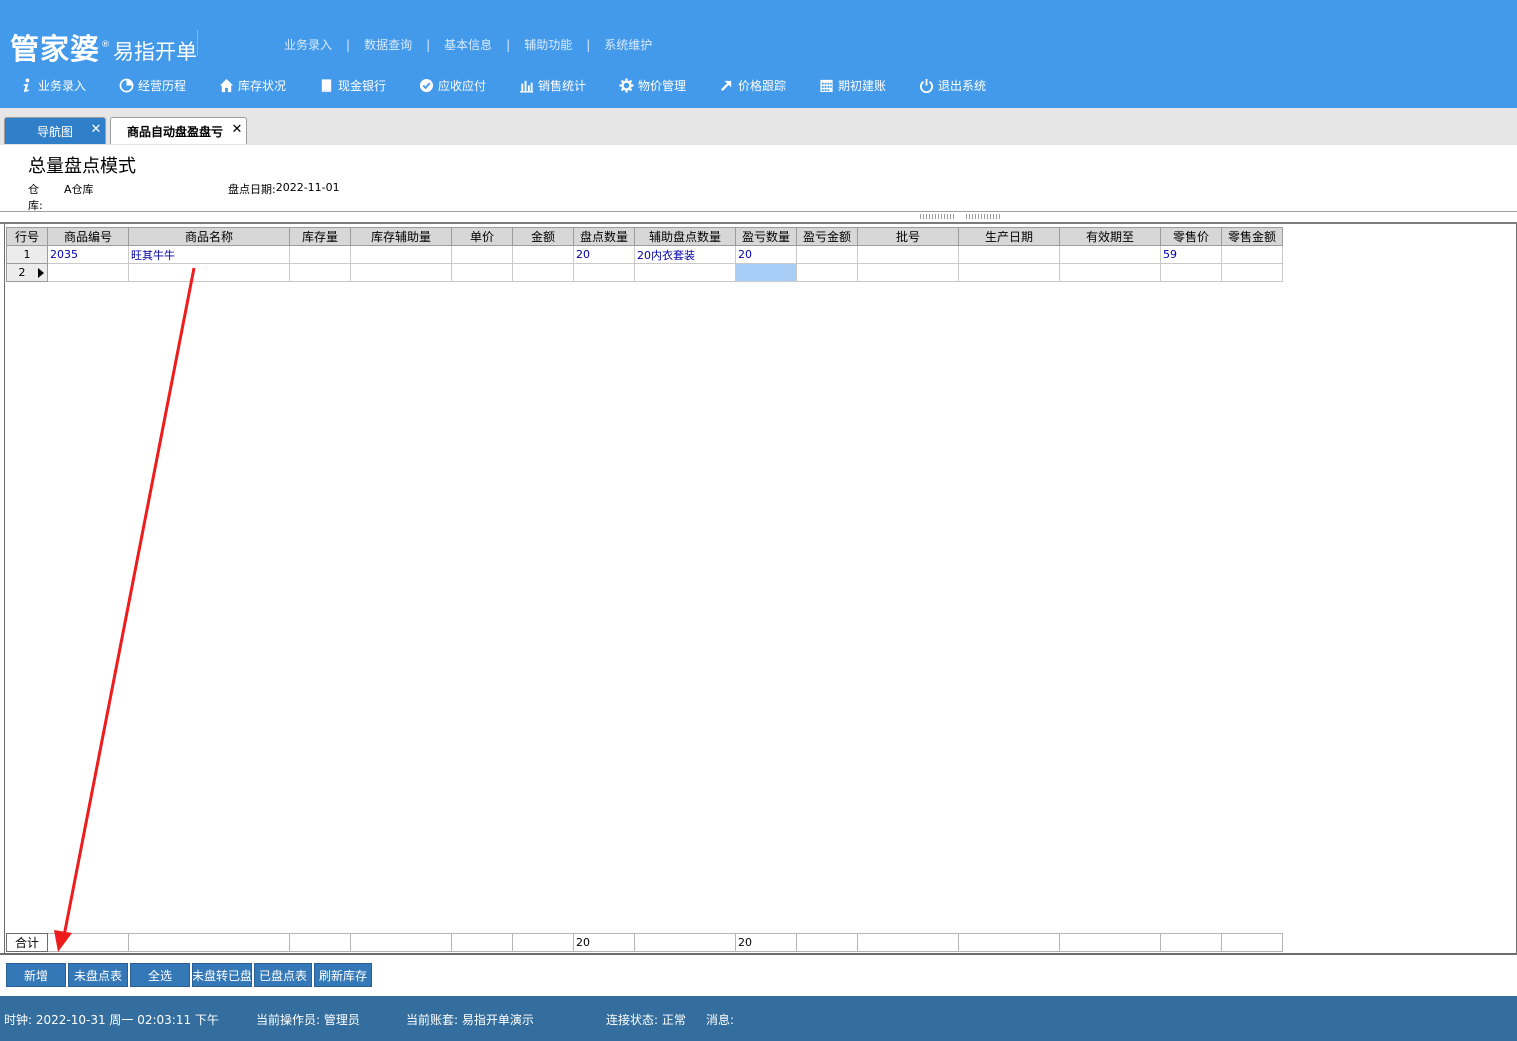  I want to click on column-header: 单价, so click(482, 236).